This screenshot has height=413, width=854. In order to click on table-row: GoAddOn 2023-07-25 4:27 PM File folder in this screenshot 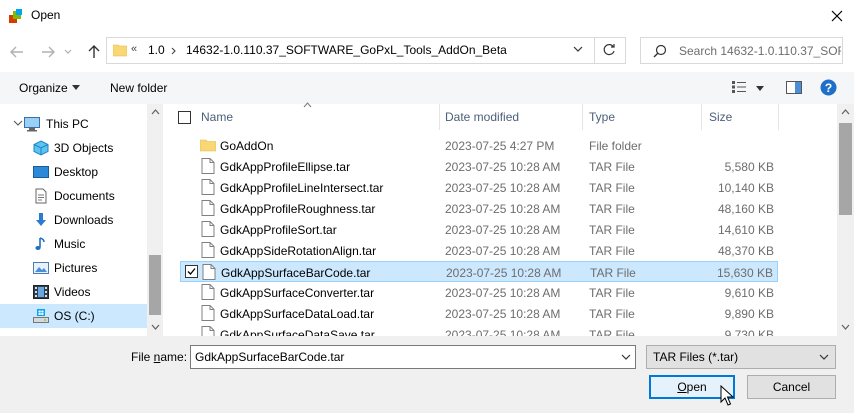, I will do `click(479, 145)`.